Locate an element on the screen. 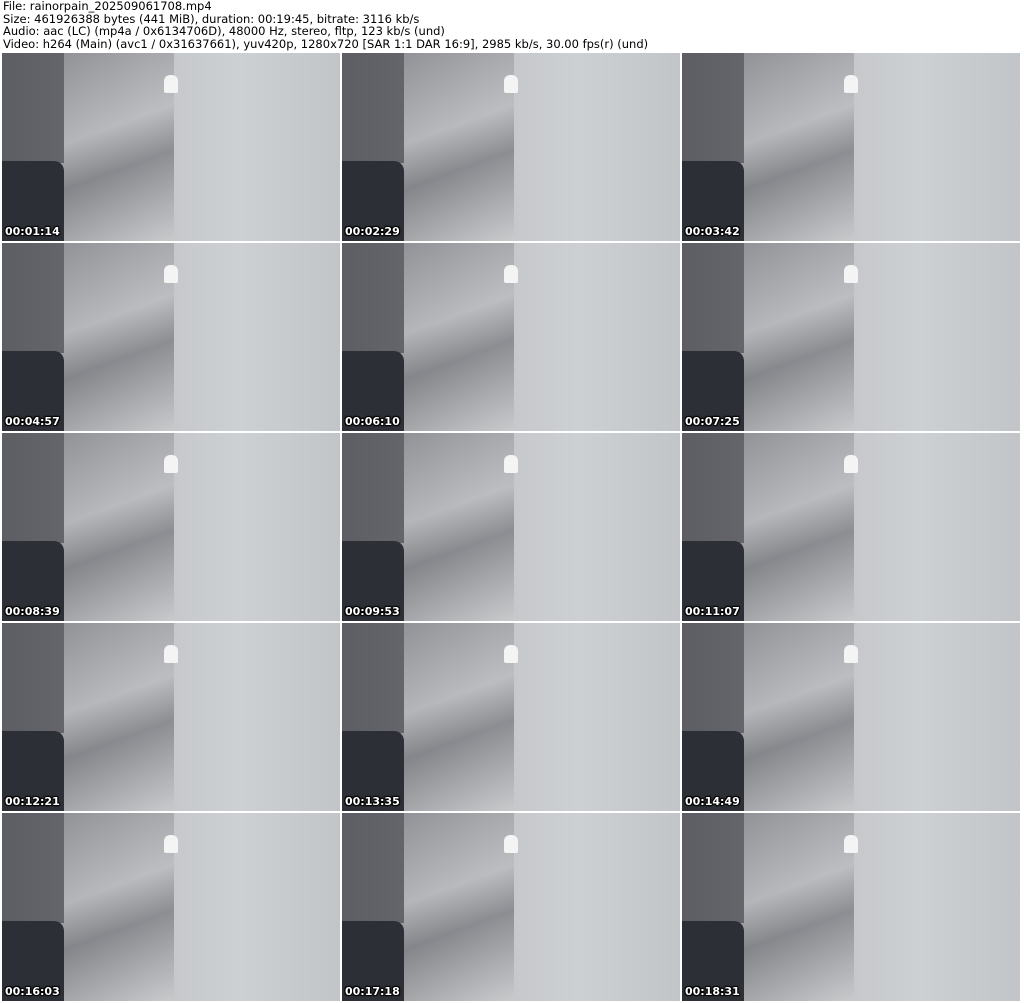 This screenshot has width=1024, height=1003. video-thumbnail: 00:14:49 is located at coordinates (851, 717).